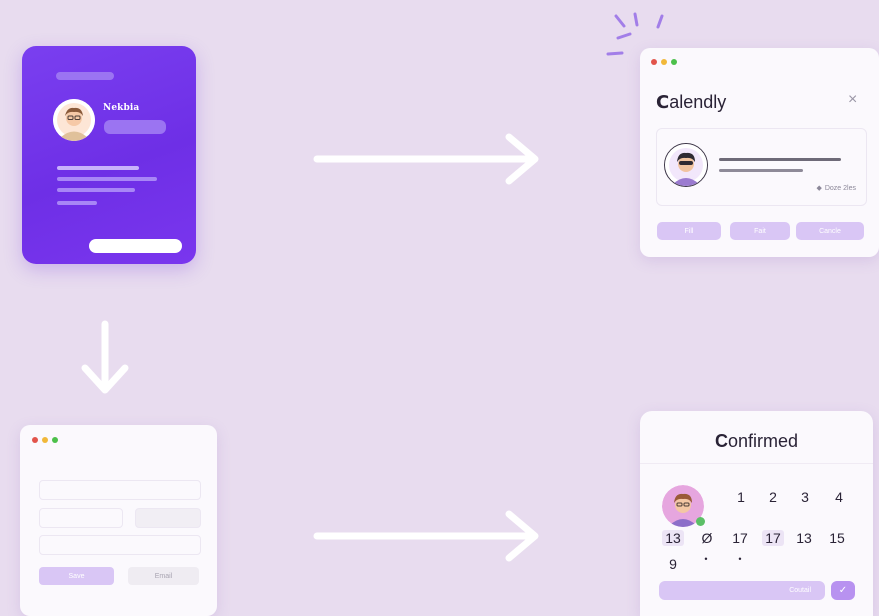 Image resolution: width=879 pixels, height=616 pixels. I want to click on profile-name: Nekbia, so click(121, 108).